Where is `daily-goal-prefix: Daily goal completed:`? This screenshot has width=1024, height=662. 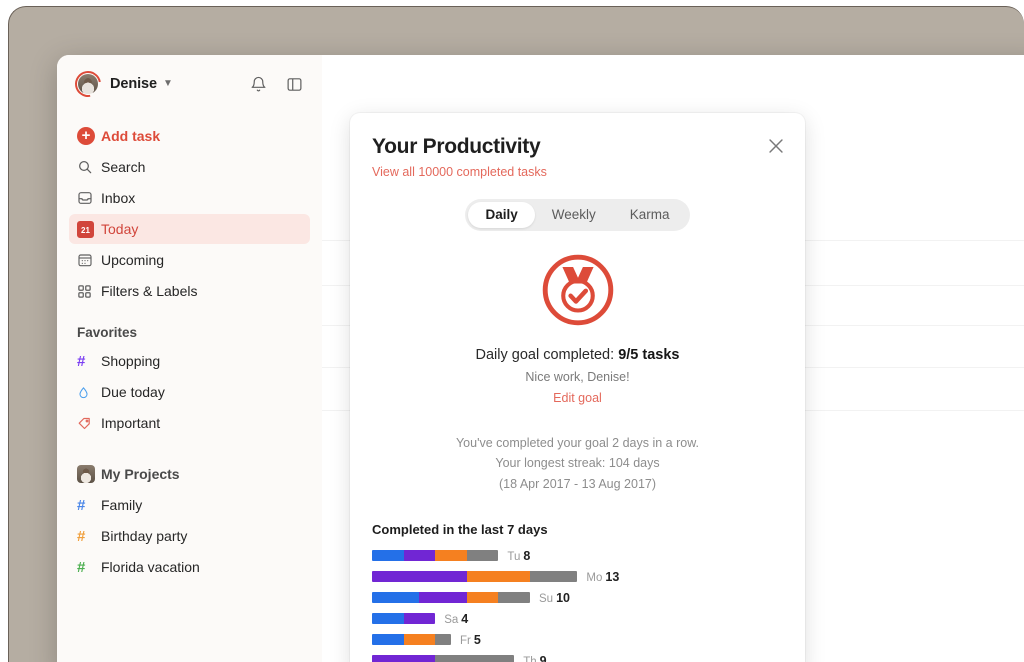
daily-goal-prefix: Daily goal completed: is located at coordinates (547, 354).